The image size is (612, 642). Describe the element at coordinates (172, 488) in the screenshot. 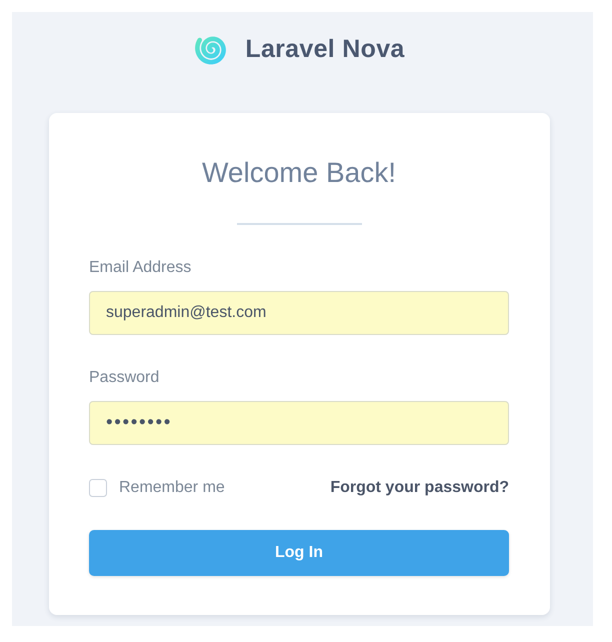

I see `remember-label: Remember me` at that location.